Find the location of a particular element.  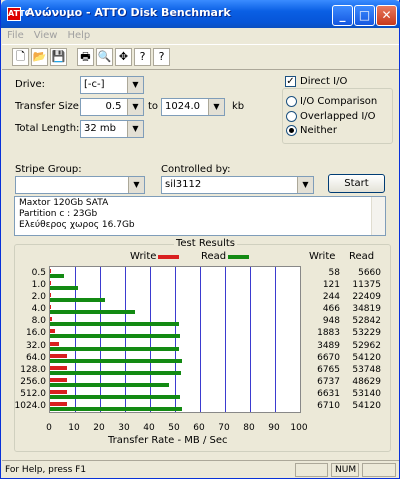

direct-io-checkbox: ✓ is located at coordinates (290, 81).